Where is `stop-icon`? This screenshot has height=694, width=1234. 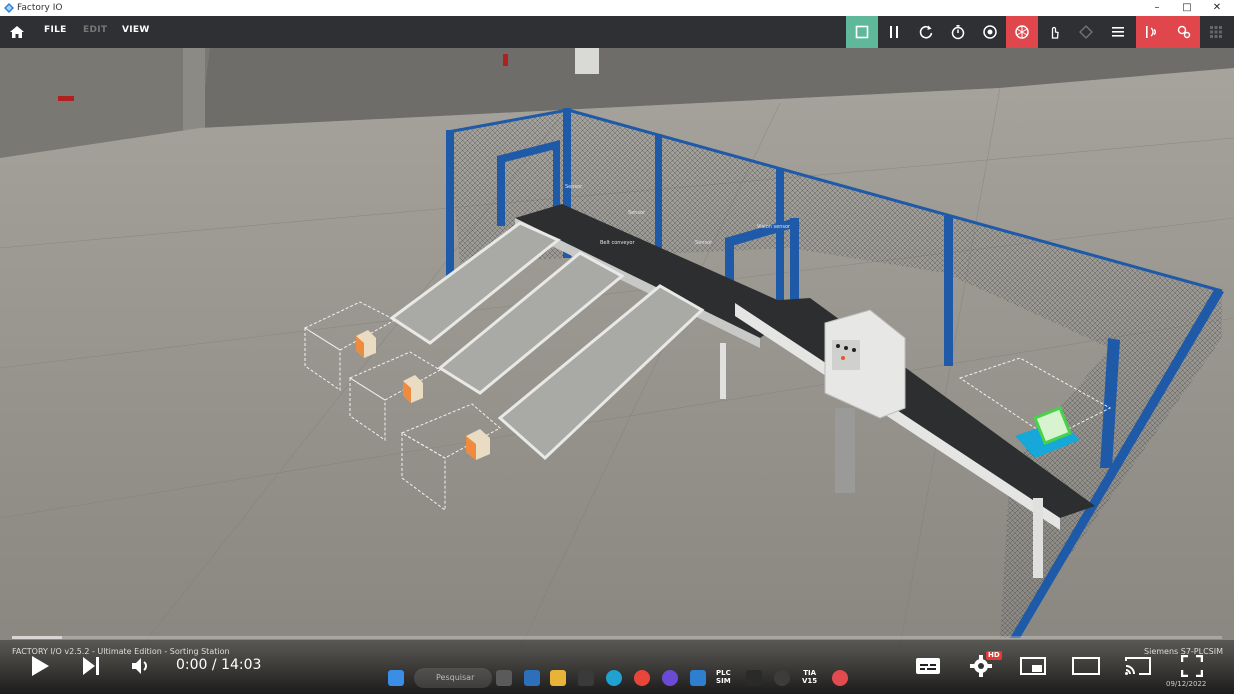
stop-icon is located at coordinates (862, 32).